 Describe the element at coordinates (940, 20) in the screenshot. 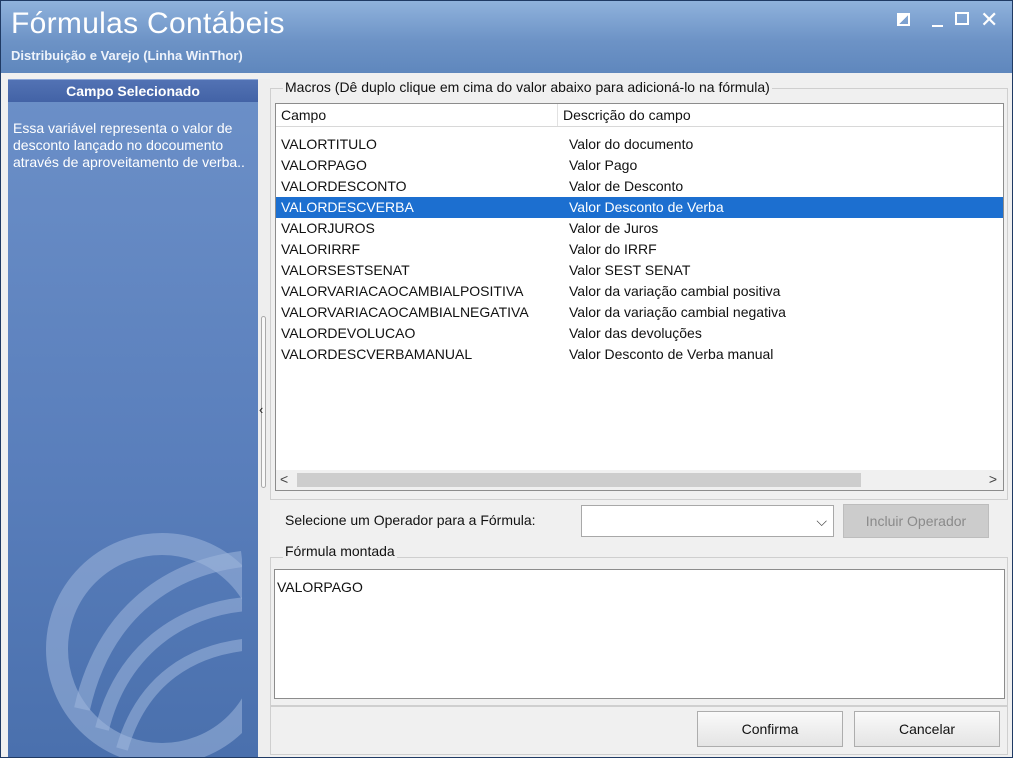

I see `minimize-icon` at that location.